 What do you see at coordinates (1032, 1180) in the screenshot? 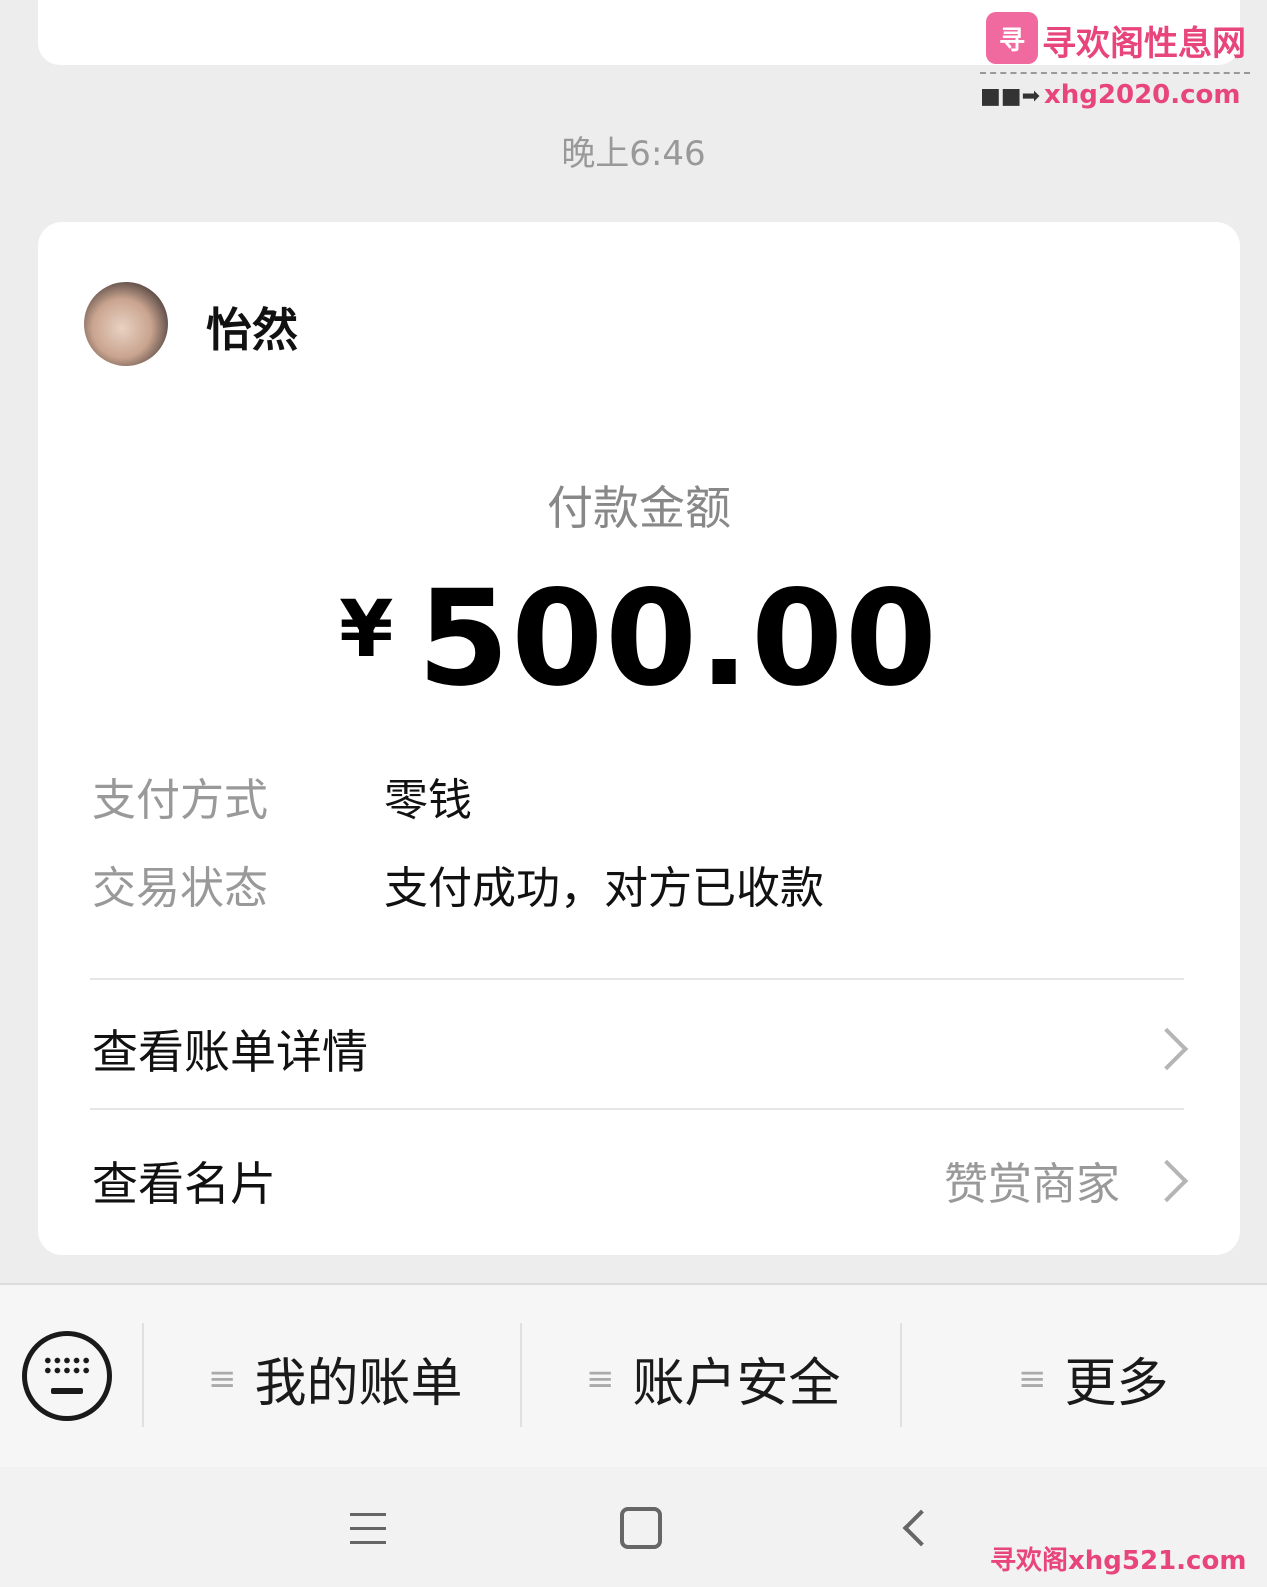
I see `reward-merchant-link: 赞赏商家` at bounding box center [1032, 1180].